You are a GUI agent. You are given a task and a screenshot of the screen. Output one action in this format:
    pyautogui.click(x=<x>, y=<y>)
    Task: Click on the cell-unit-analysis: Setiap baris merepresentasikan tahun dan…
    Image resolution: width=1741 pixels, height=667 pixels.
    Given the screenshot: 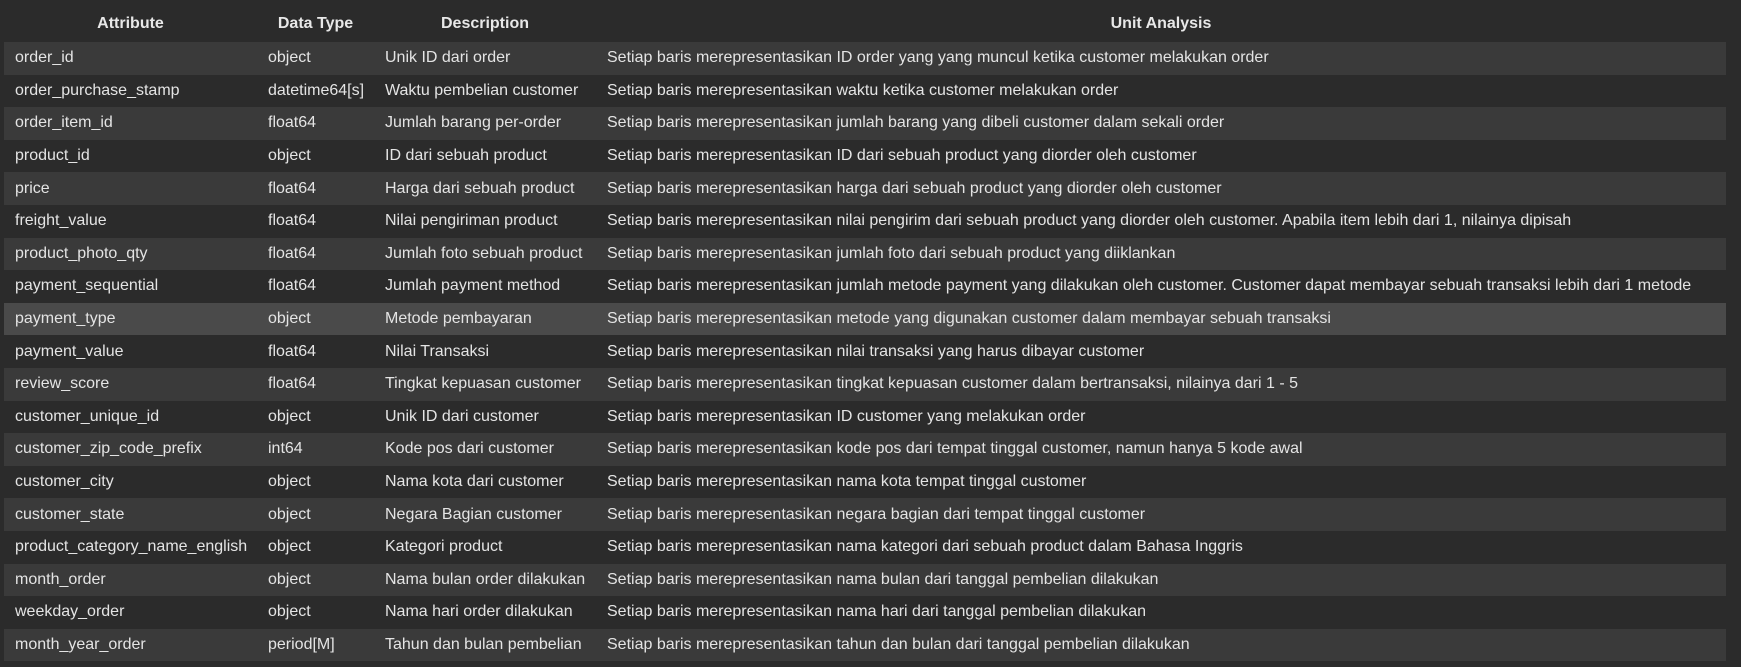 What is the action you would take?
    pyautogui.click(x=1161, y=645)
    